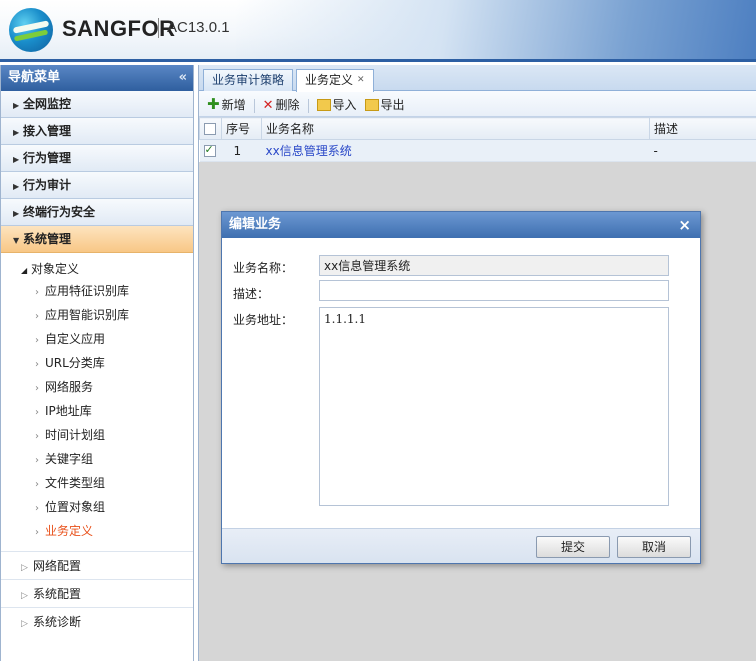 The width and height of the screenshot is (756, 661). What do you see at coordinates (47, 239) in the screenshot?
I see `nav-section-label: 系统管理` at bounding box center [47, 239].